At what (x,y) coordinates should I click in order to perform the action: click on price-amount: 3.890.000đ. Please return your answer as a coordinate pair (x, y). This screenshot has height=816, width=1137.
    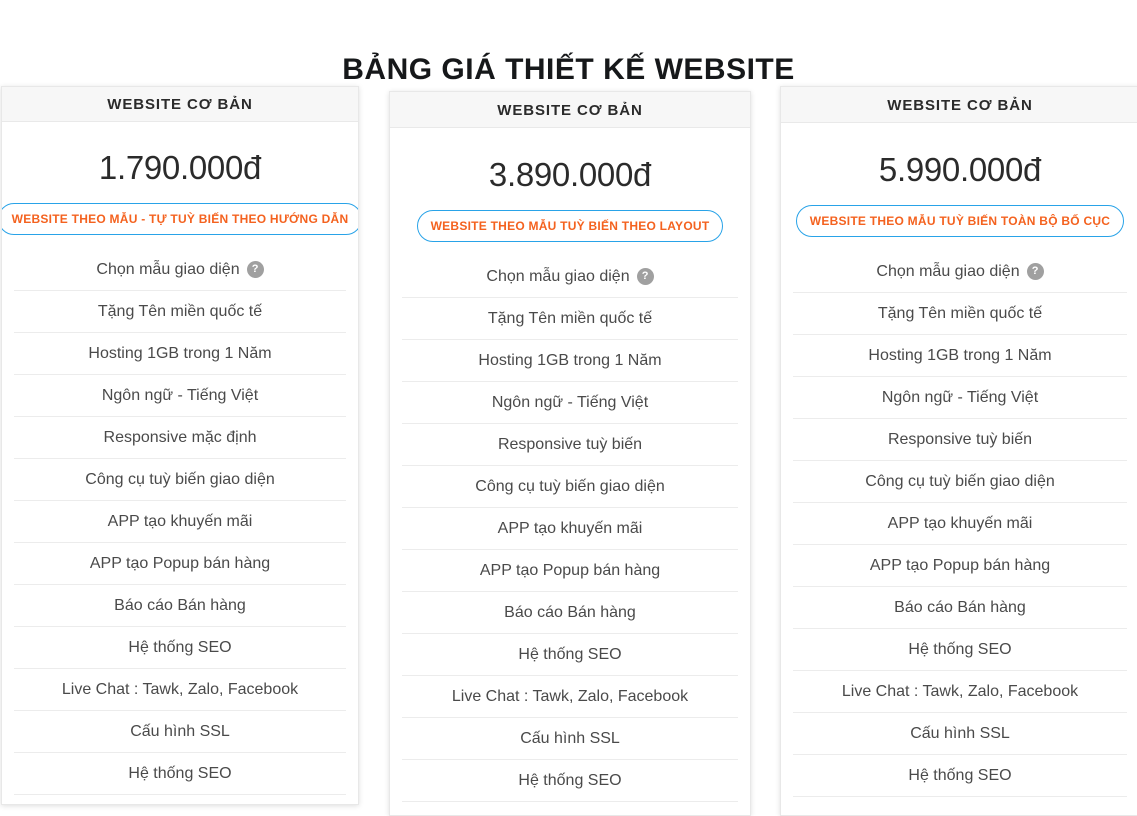
    Looking at the image, I should click on (570, 174).